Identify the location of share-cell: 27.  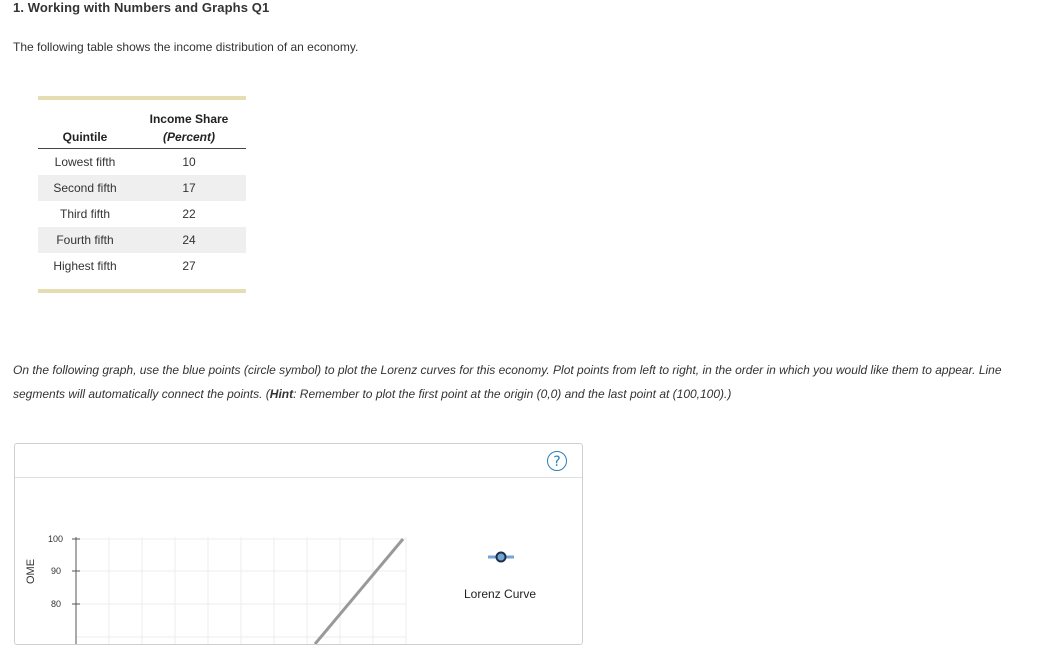
(189, 266).